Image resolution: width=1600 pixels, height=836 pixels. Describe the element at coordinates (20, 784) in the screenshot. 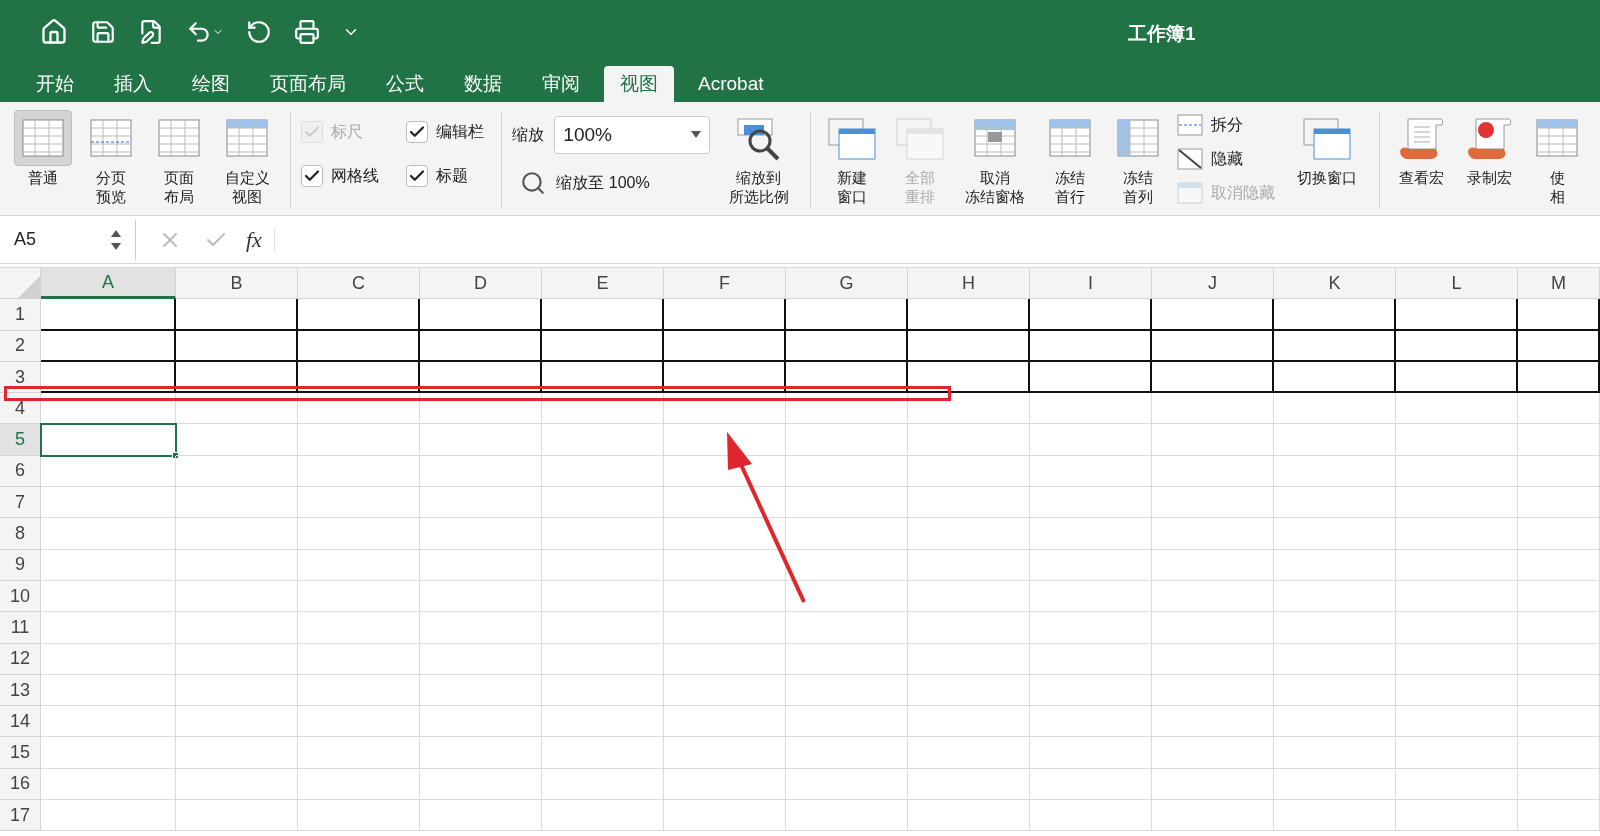

I see `row-header: 16` at that location.